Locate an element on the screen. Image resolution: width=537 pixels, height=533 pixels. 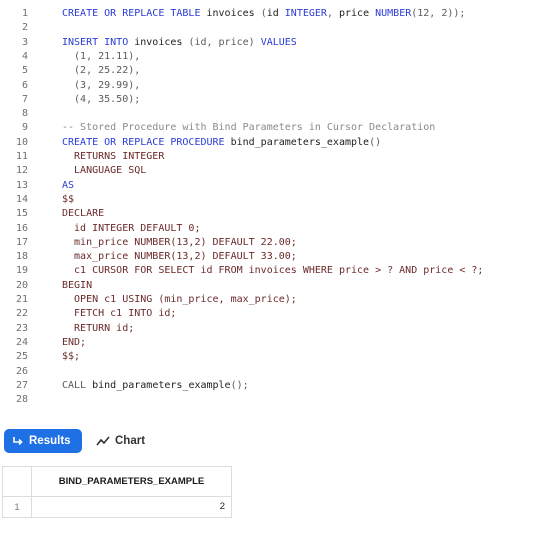
line-number: 1 is located at coordinates (24, 13).